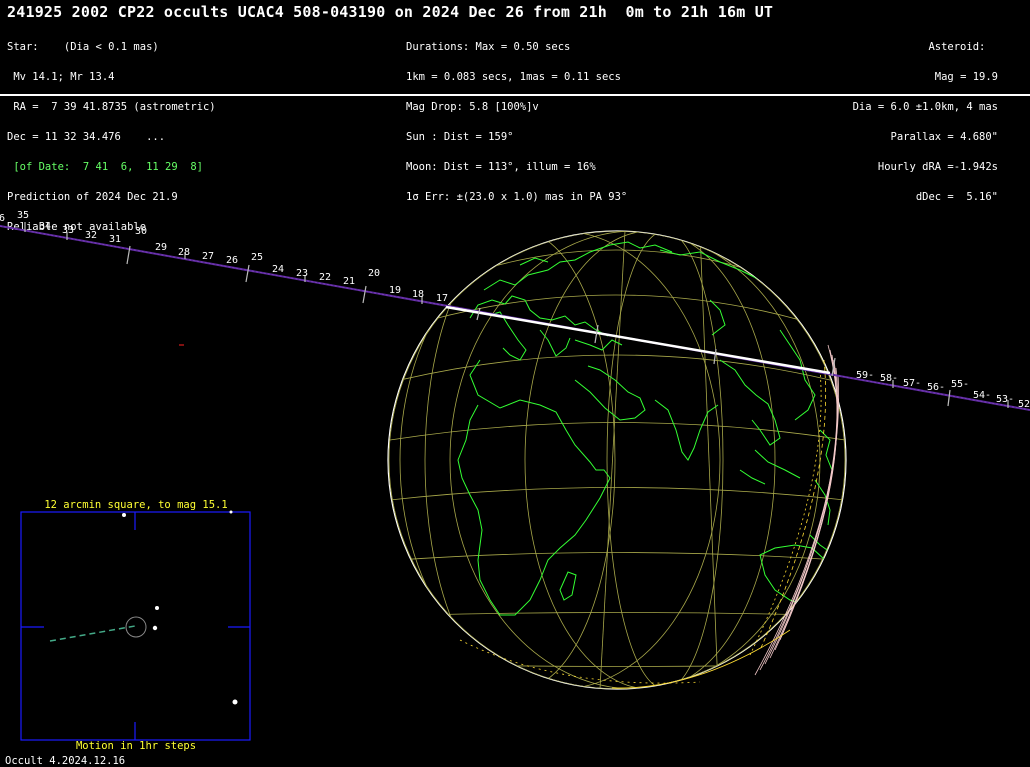 This screenshot has width=1030, height=767. What do you see at coordinates (161, 247) in the screenshot?
I see `track-label: 29` at bounding box center [161, 247].